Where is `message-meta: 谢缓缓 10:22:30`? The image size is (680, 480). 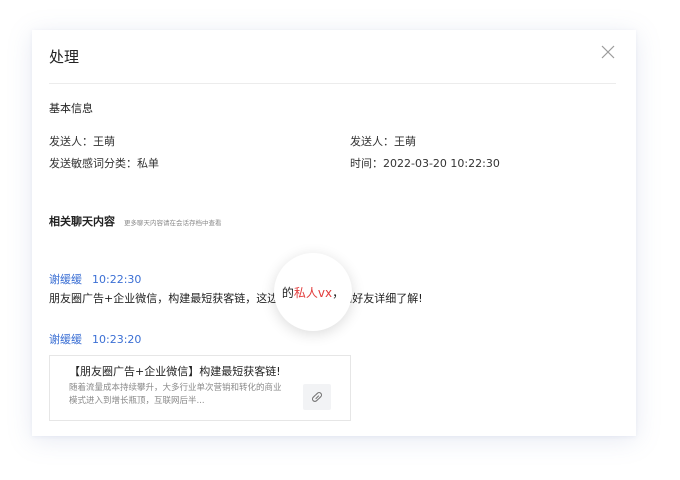 message-meta: 谢缓缓 10:22:30 is located at coordinates (95, 279).